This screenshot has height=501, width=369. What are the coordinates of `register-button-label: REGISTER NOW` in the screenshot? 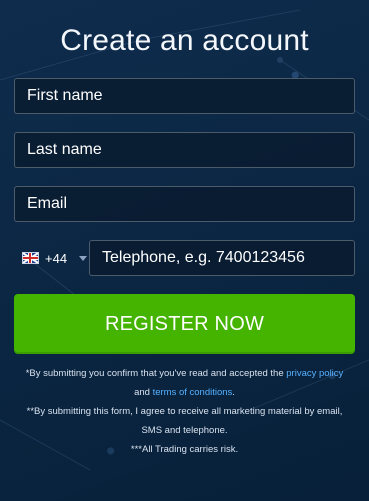 It's located at (184, 323).